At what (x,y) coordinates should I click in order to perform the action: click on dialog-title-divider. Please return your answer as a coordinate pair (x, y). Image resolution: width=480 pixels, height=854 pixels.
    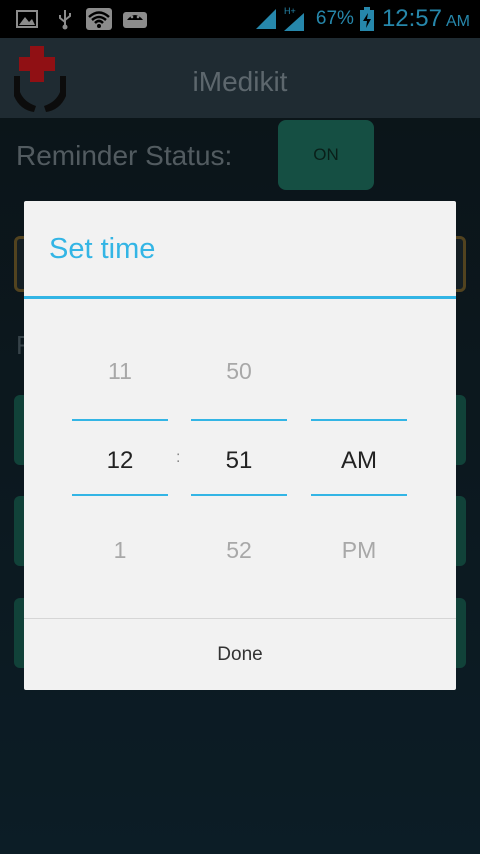
    Looking at the image, I should click on (240, 297).